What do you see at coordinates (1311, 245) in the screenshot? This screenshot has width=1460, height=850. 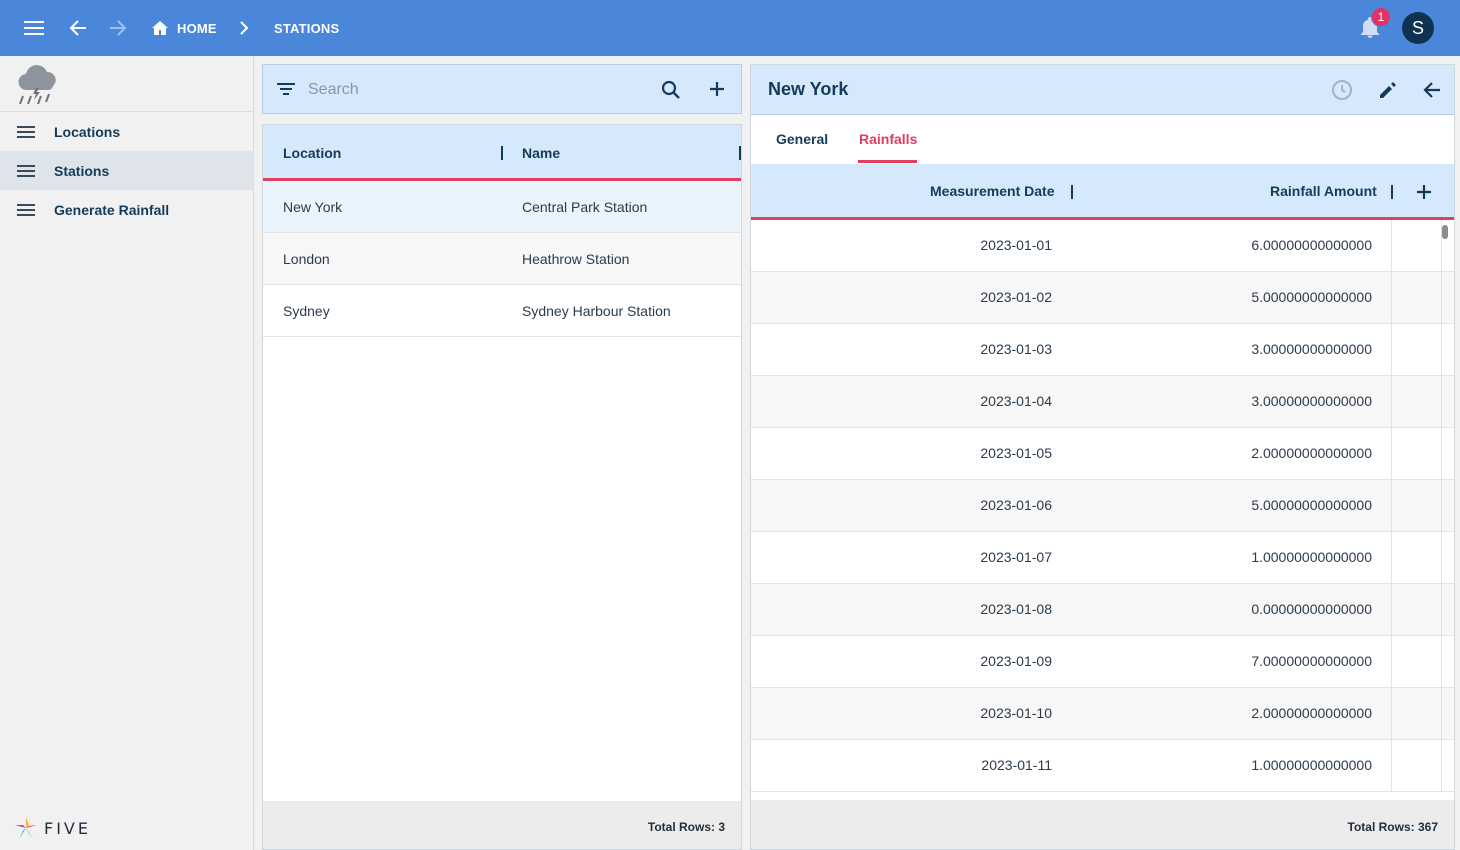 I see `cell-amount: 6.00000000000000` at bounding box center [1311, 245].